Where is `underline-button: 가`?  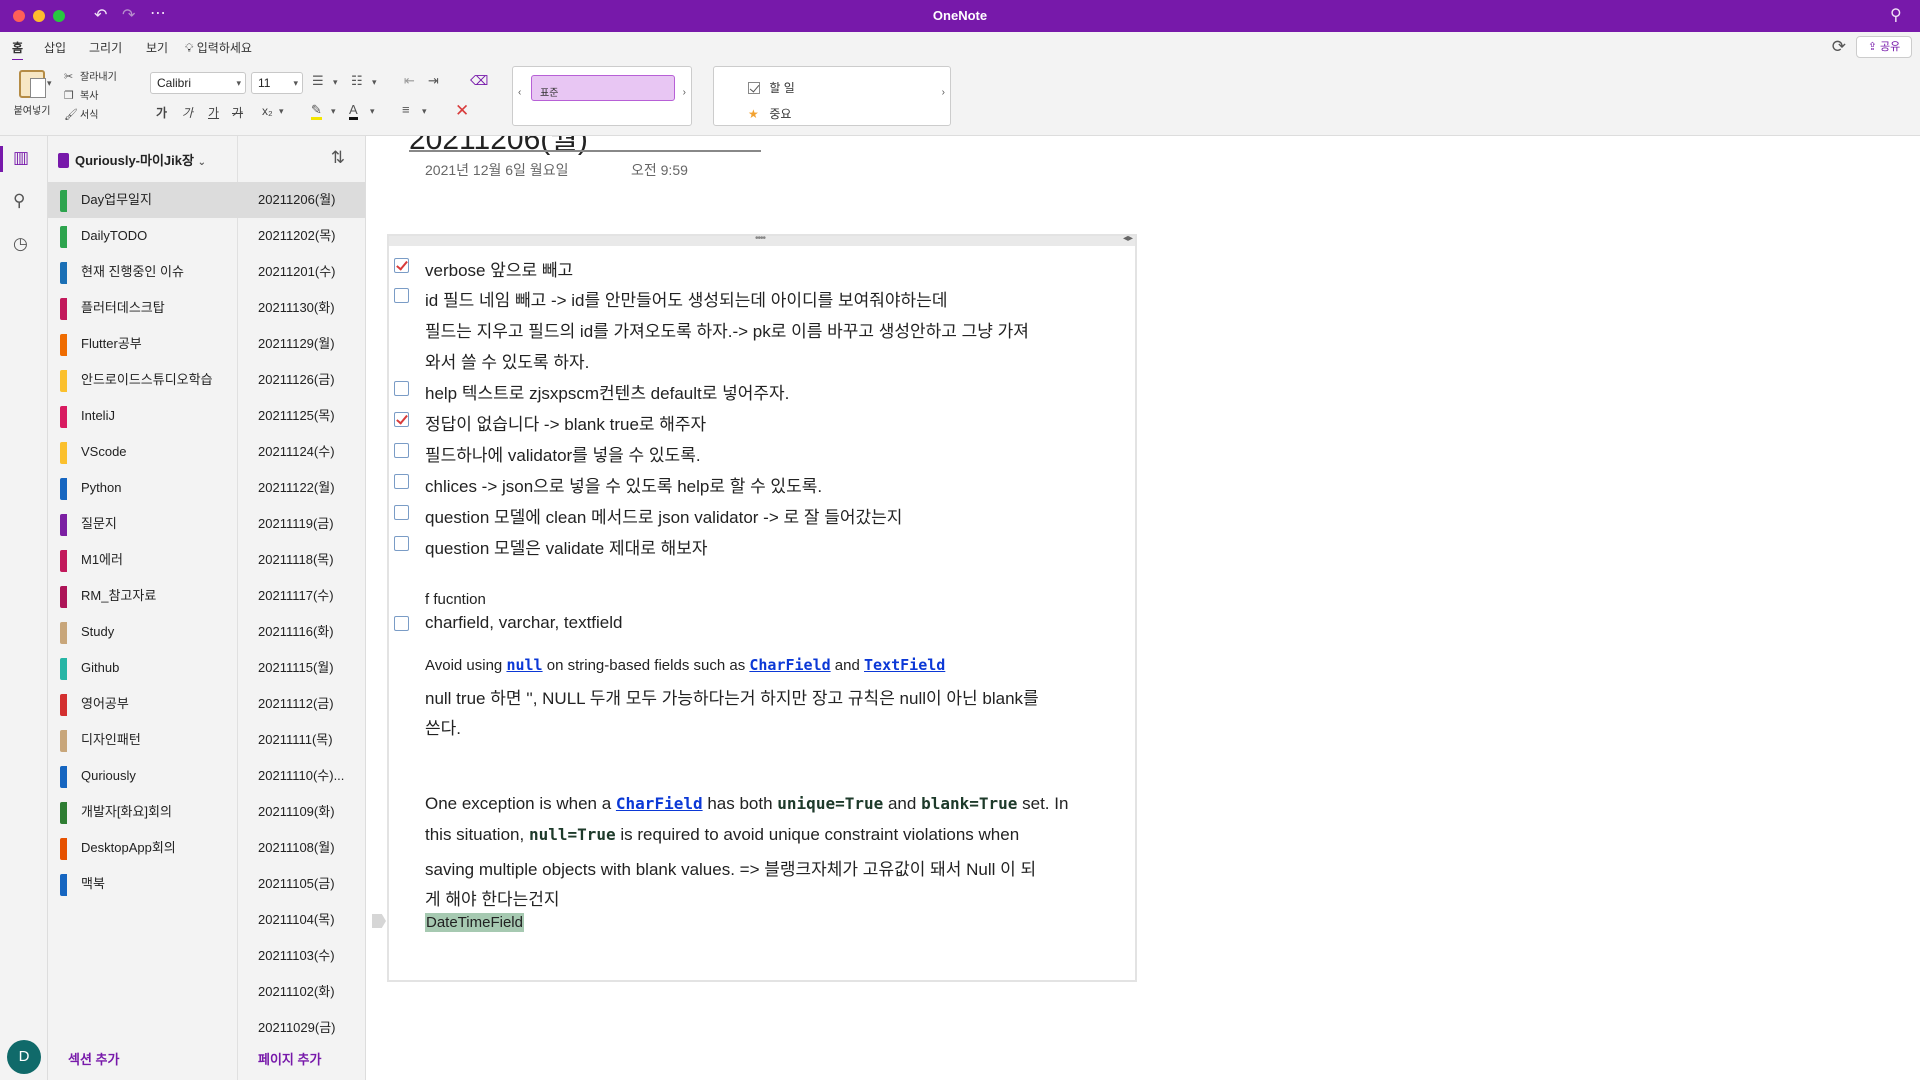 underline-button: 가 is located at coordinates (213, 112).